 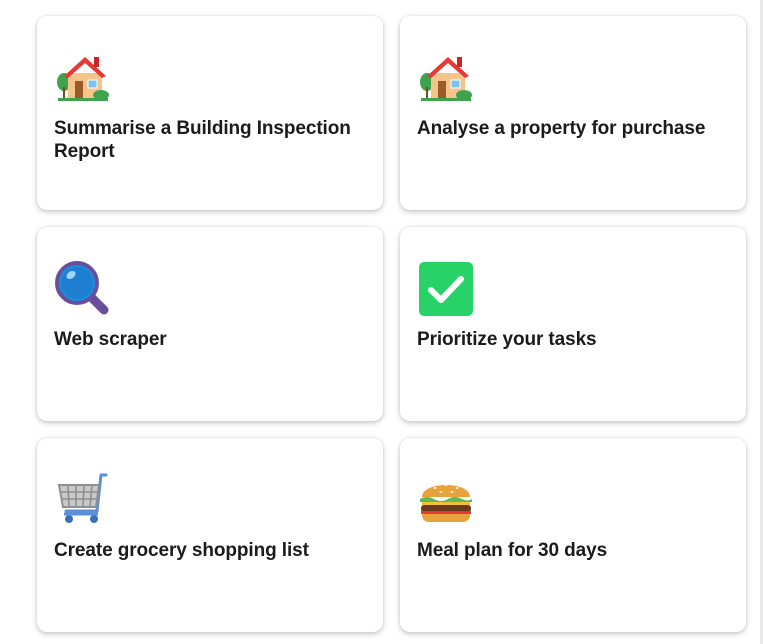 What do you see at coordinates (83, 500) in the screenshot?
I see `shopping-cart-icon` at bounding box center [83, 500].